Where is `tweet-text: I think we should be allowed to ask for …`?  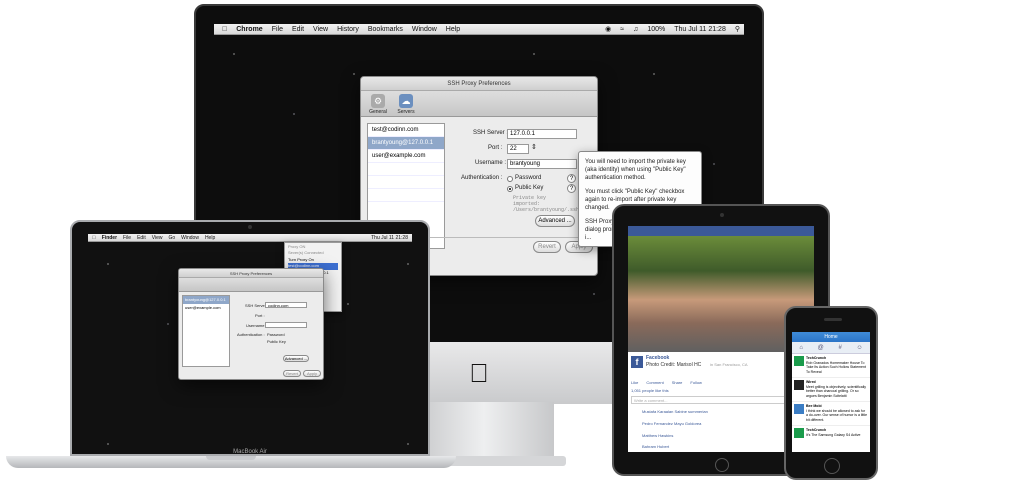
tweet-text: I think we should be allowed to ask for … is located at coordinates (837, 415).